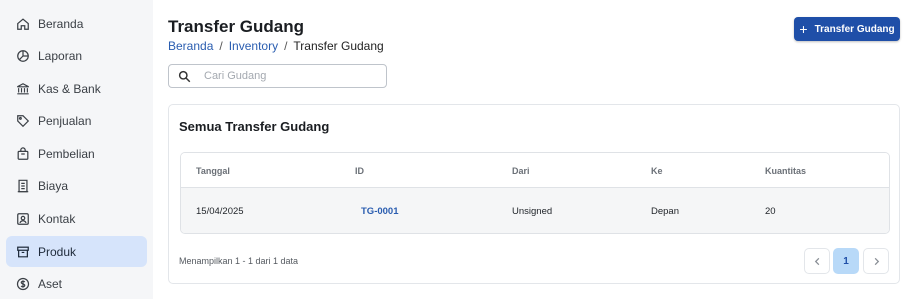 The image size is (915, 299). I want to click on sidebar-item-label: Kontak, so click(57, 218).